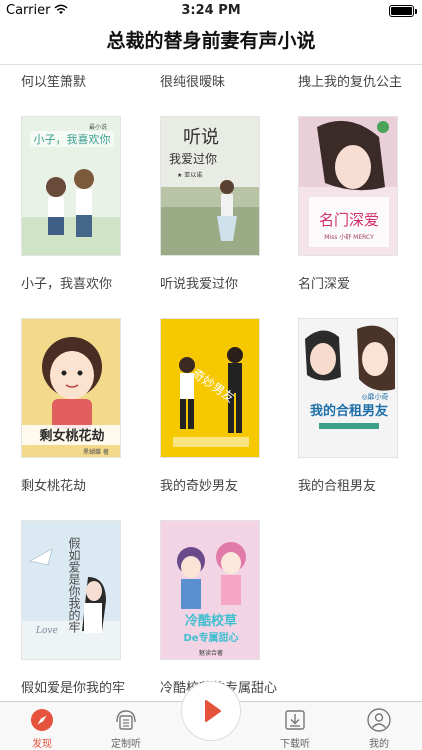  I want to click on cover-title: 假如爱是你我的牢, so click(74, 585).